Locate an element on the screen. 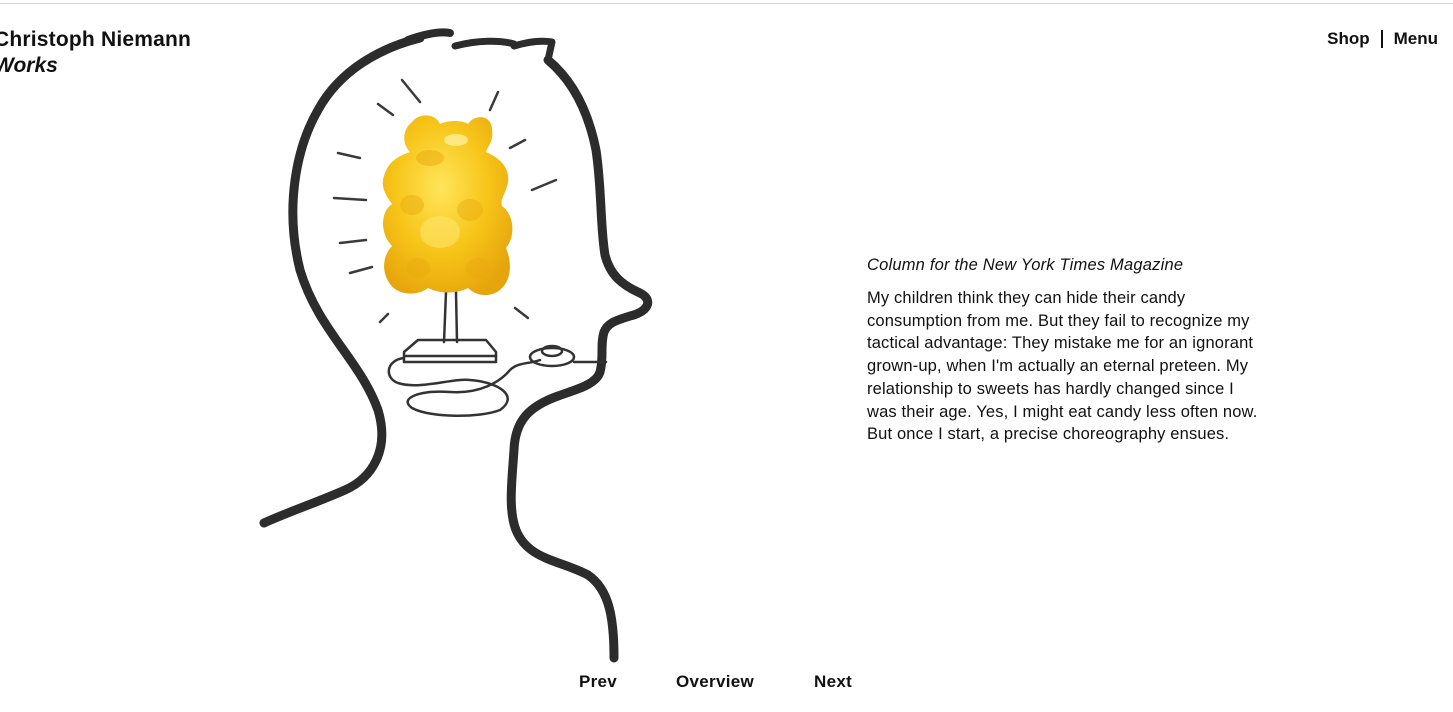 This screenshot has height=712, width=1453. site-brand: Christoph Niemann Works is located at coordinates (95, 53).